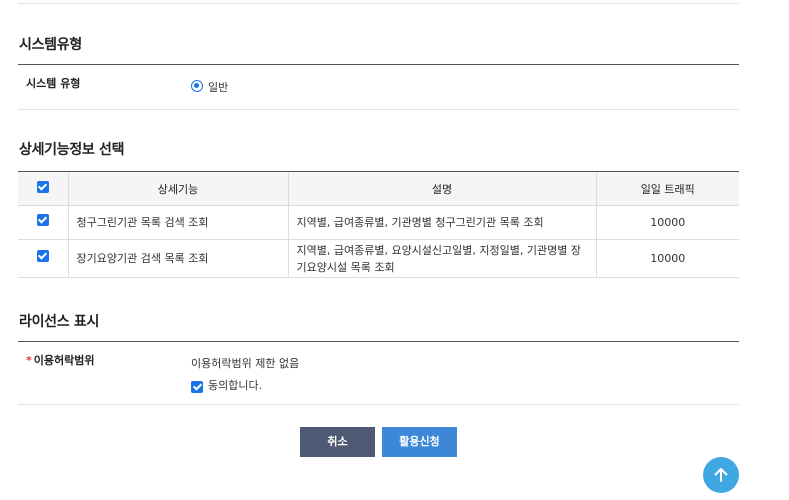  Describe the element at coordinates (419, 442) in the screenshot. I see `apply-button: 활용신청` at that location.